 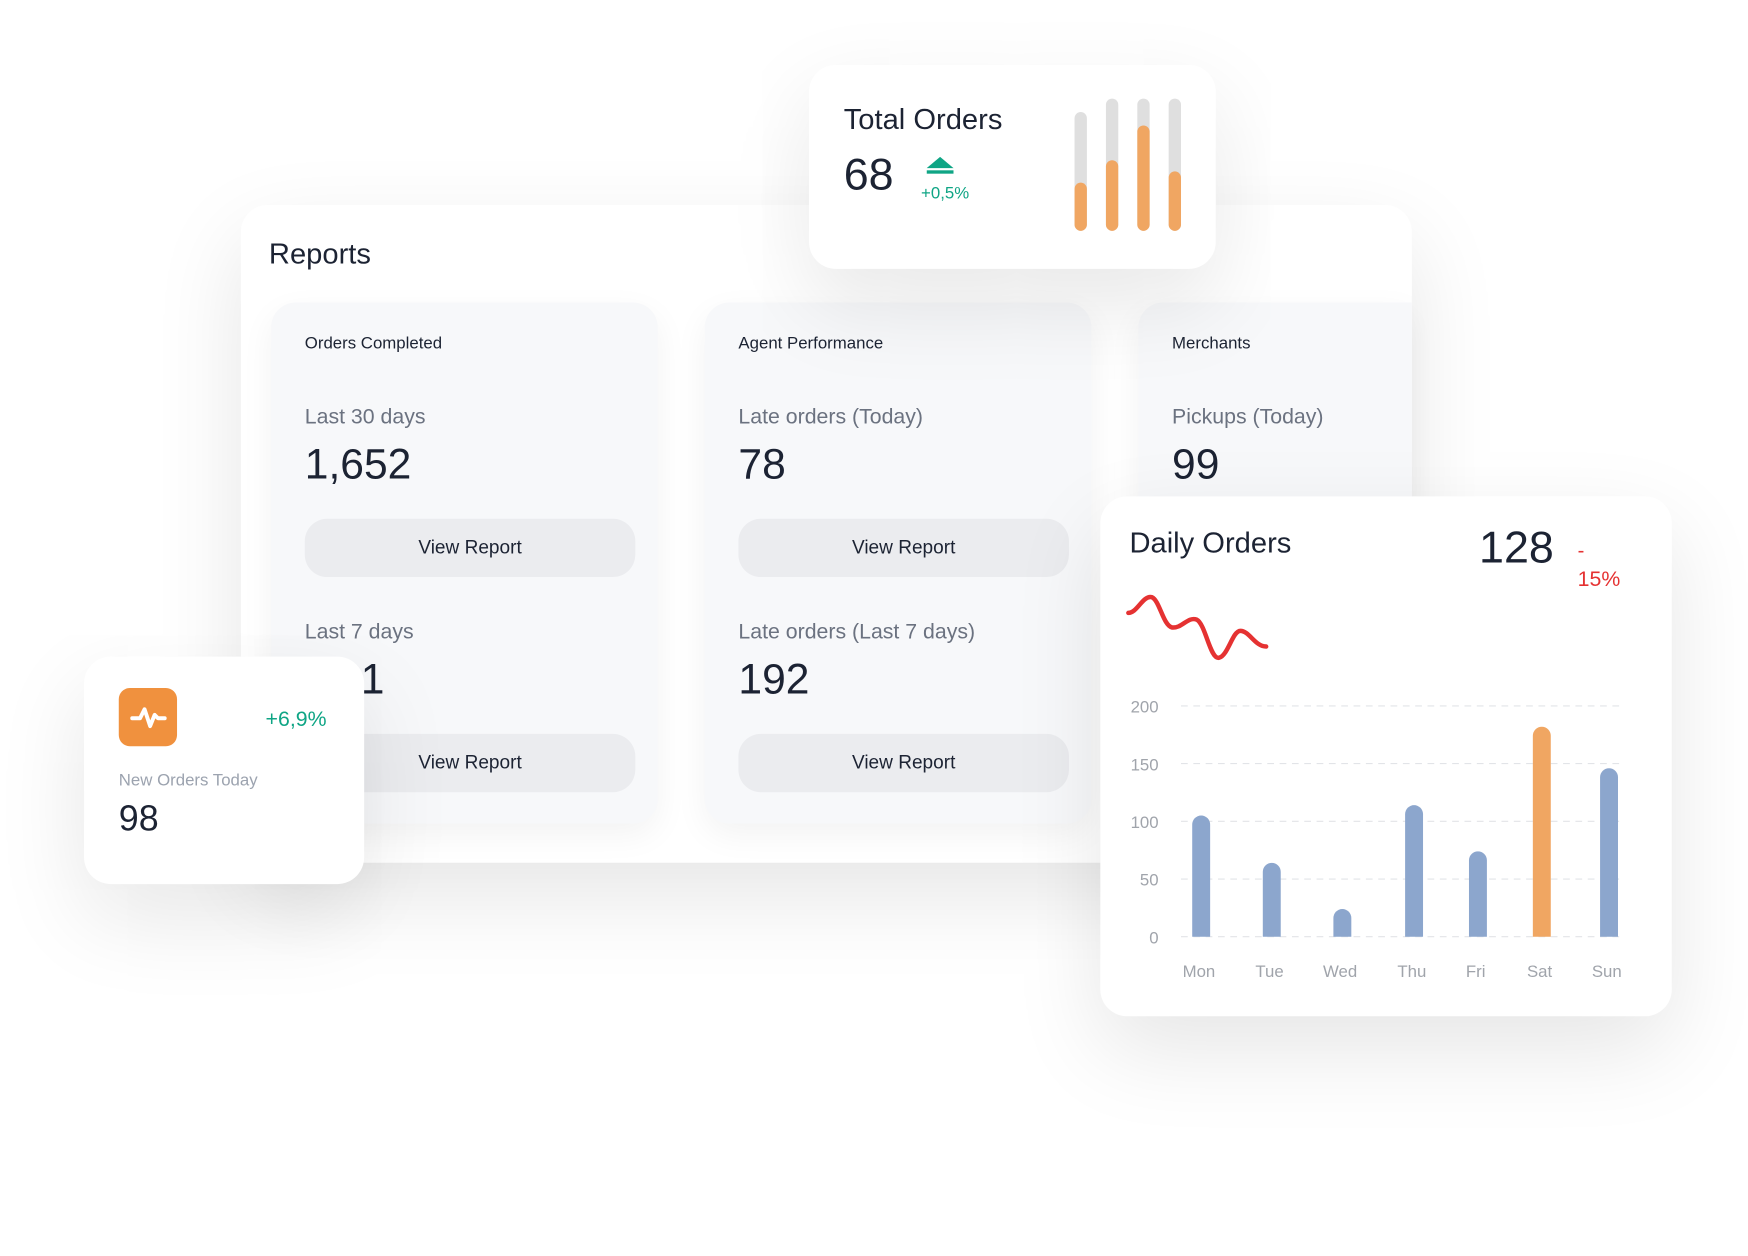 I want to click on bar-thu, so click(x=1414, y=871).